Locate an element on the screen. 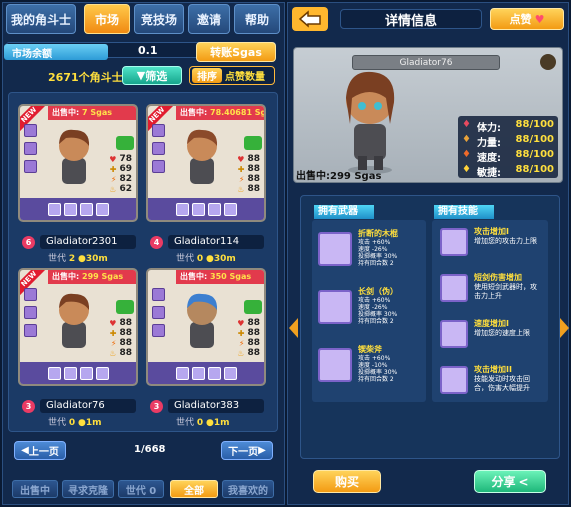 The width and height of the screenshot is (571, 507). weapons-header: 拥有武器 is located at coordinates (344, 212).